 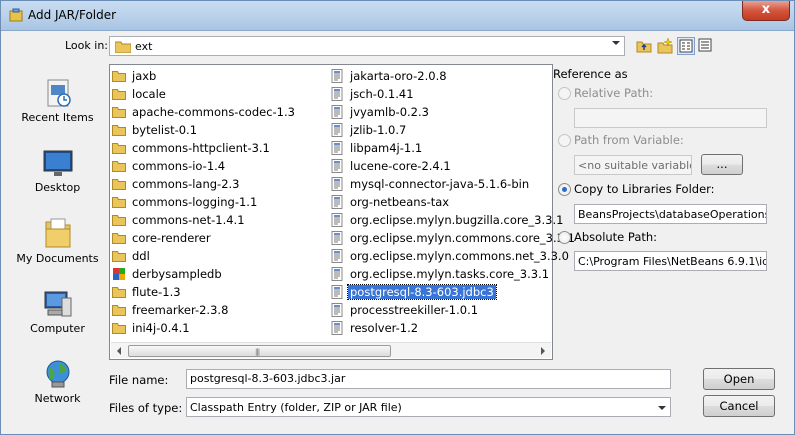 What do you see at coordinates (177, 274) in the screenshot?
I see `file-name: derbysampledb` at bounding box center [177, 274].